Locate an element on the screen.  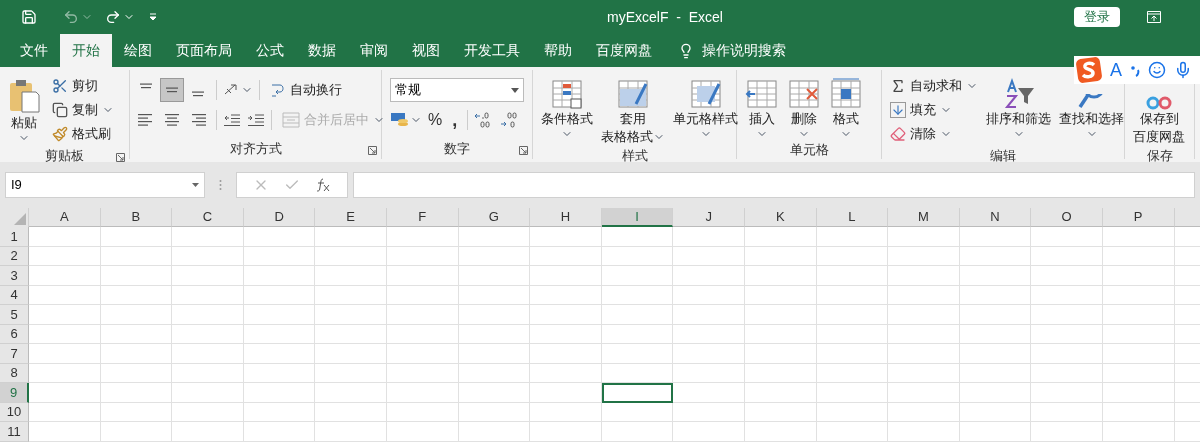
ribbon-tab: 文件 is located at coordinates (34, 50).